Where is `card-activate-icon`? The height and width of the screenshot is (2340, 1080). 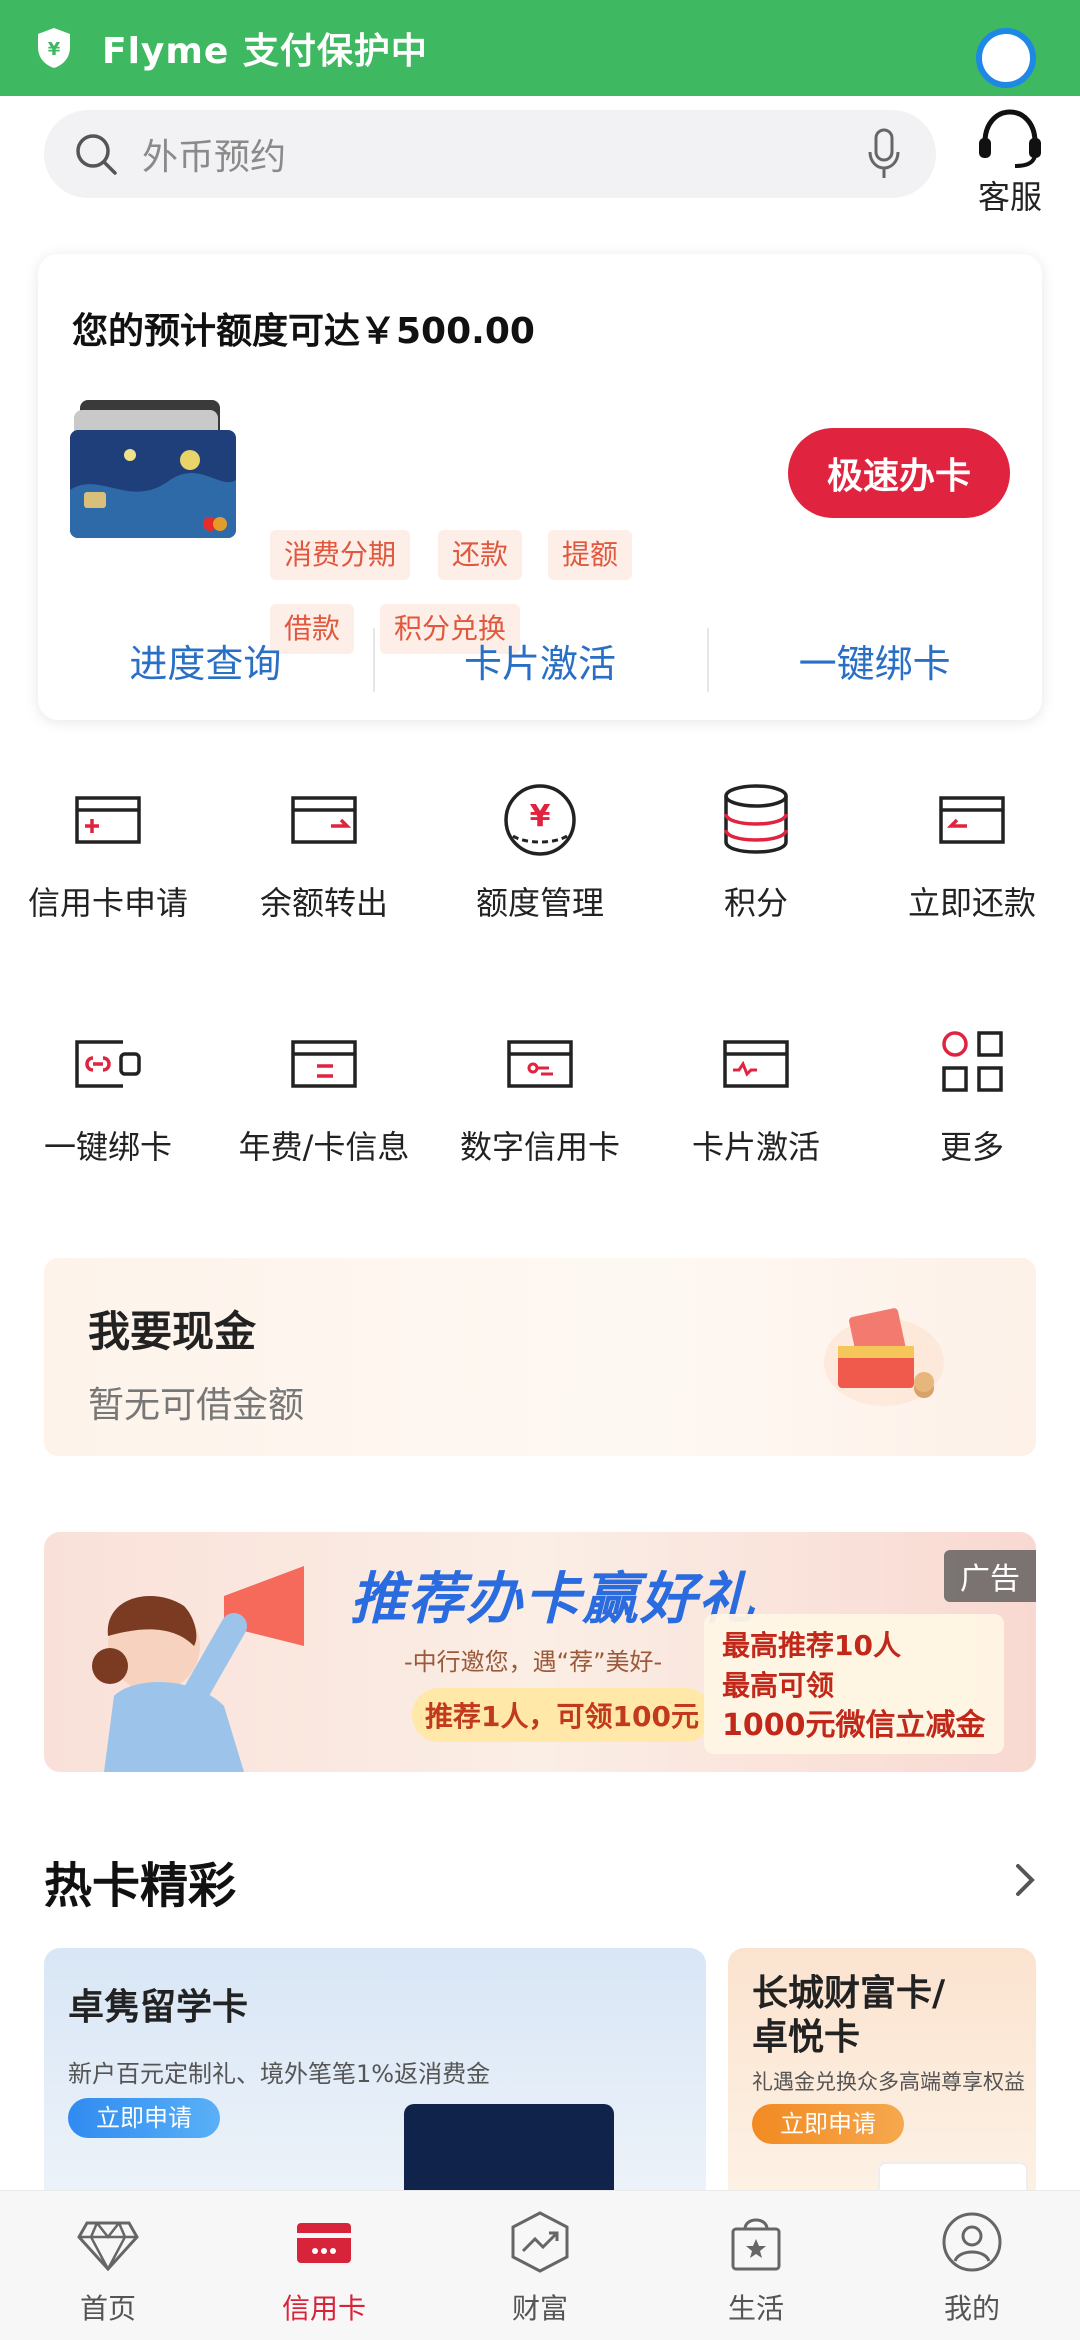
card-activate-icon is located at coordinates (756, 1064).